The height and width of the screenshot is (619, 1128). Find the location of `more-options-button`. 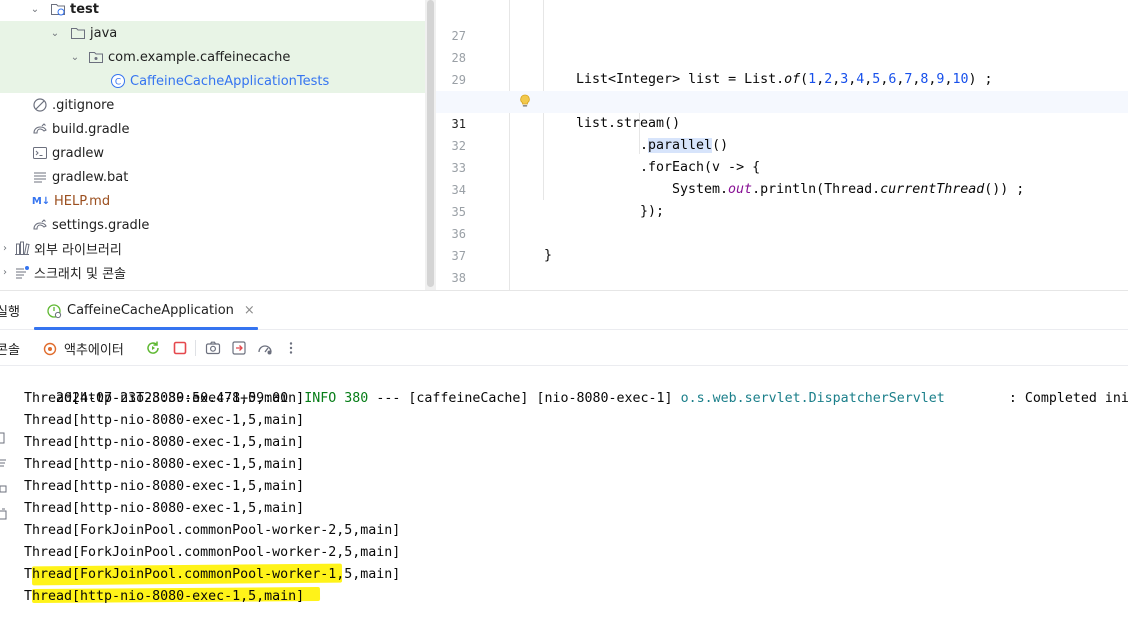

more-options-button is located at coordinates (291, 348).